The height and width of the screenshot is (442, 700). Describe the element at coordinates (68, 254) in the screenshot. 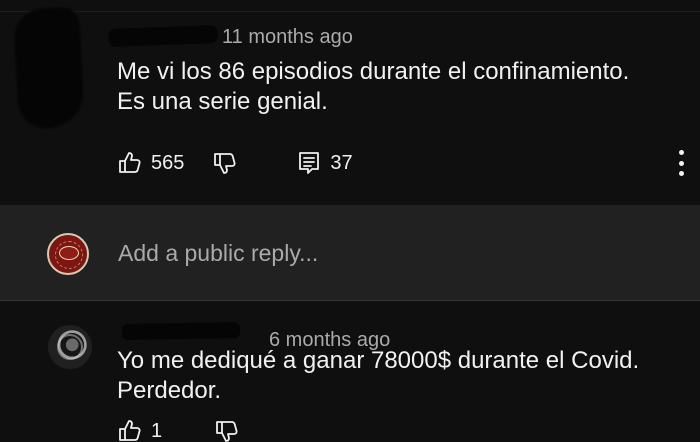

I see `channel-avatar` at that location.